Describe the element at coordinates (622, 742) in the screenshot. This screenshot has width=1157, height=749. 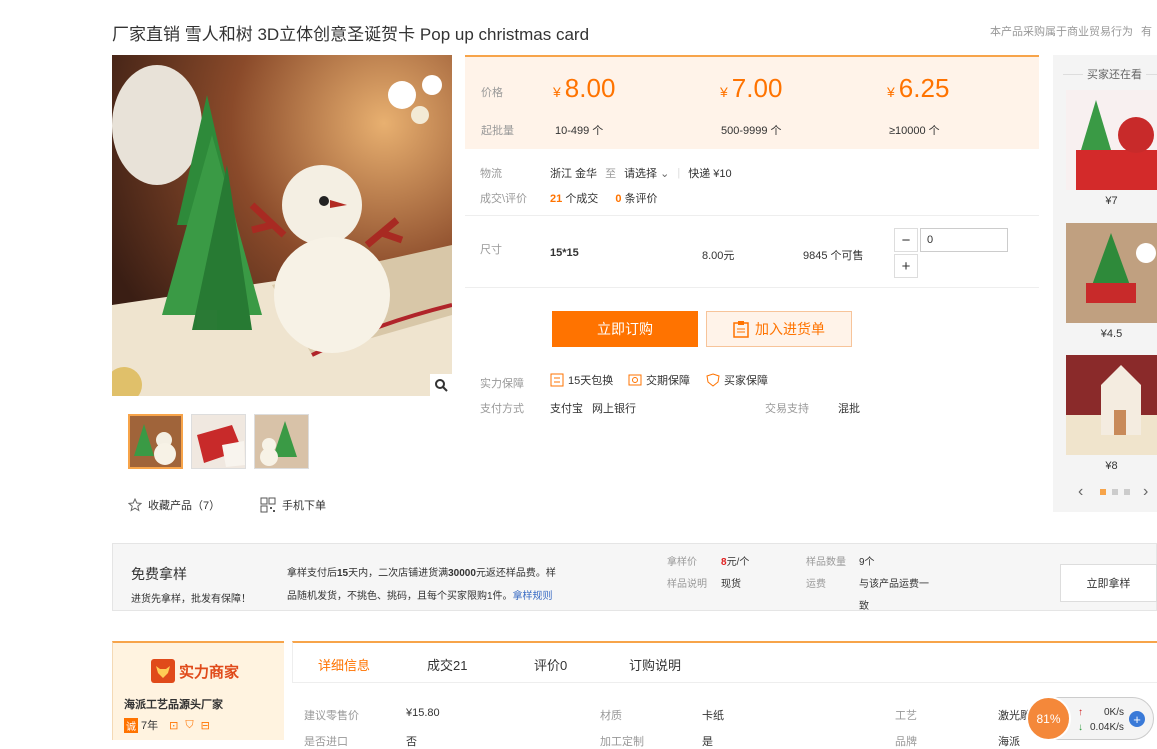
I see `detail-label: 加工定制` at that location.